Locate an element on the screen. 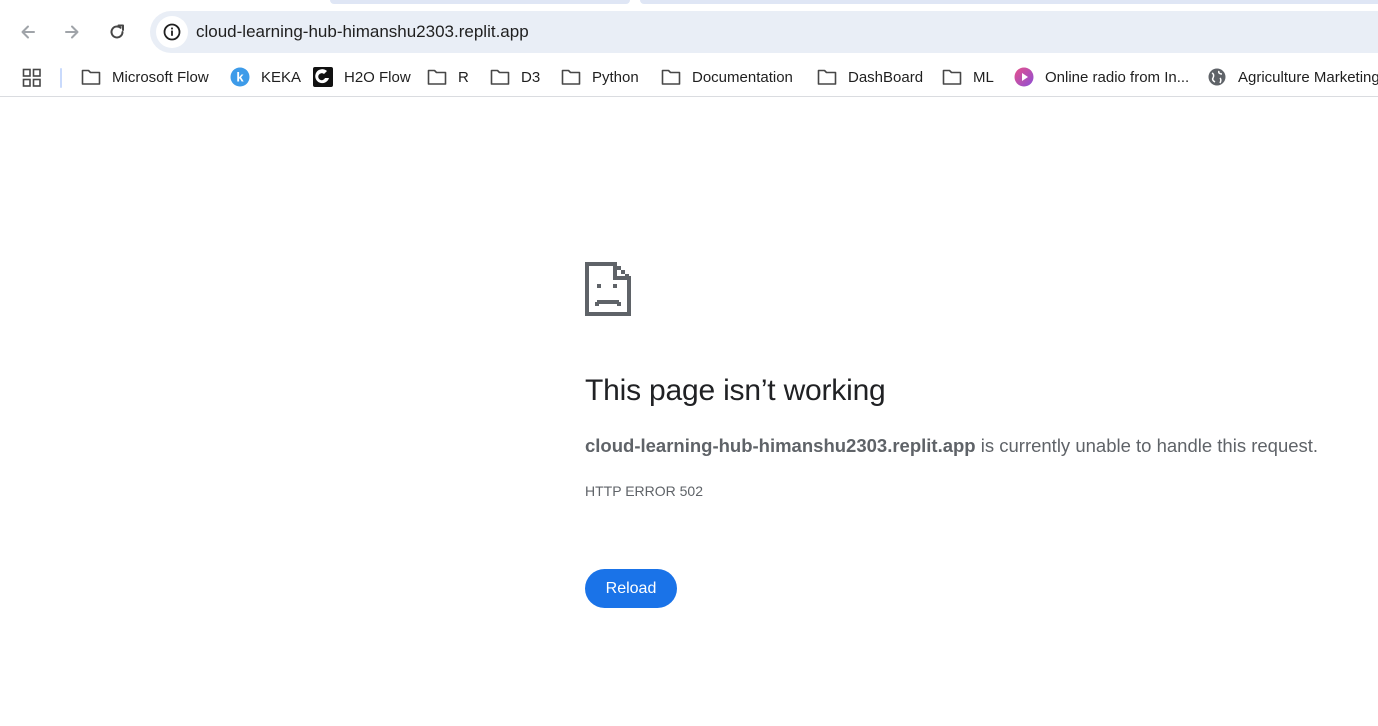  back-button is located at coordinates (28, 32).